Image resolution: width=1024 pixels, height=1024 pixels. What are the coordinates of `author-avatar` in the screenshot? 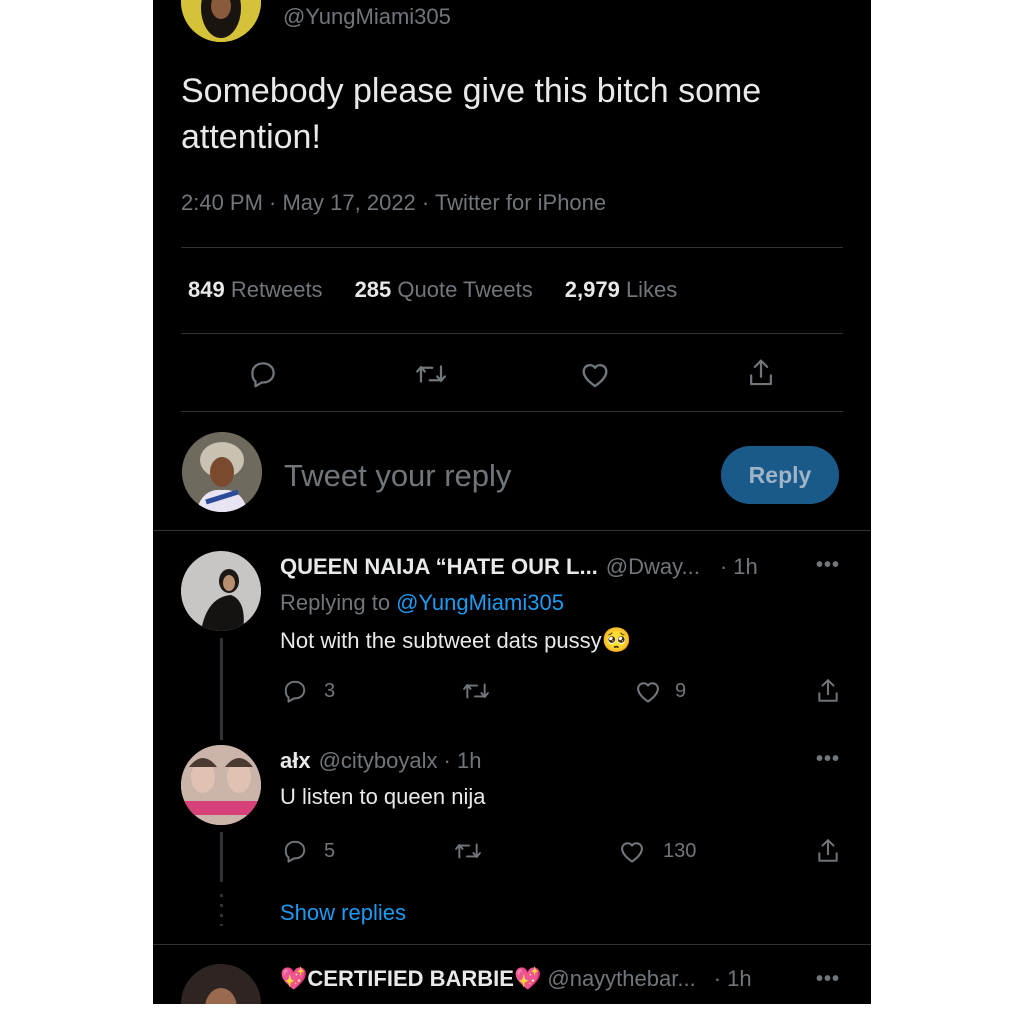 It's located at (221, 21).